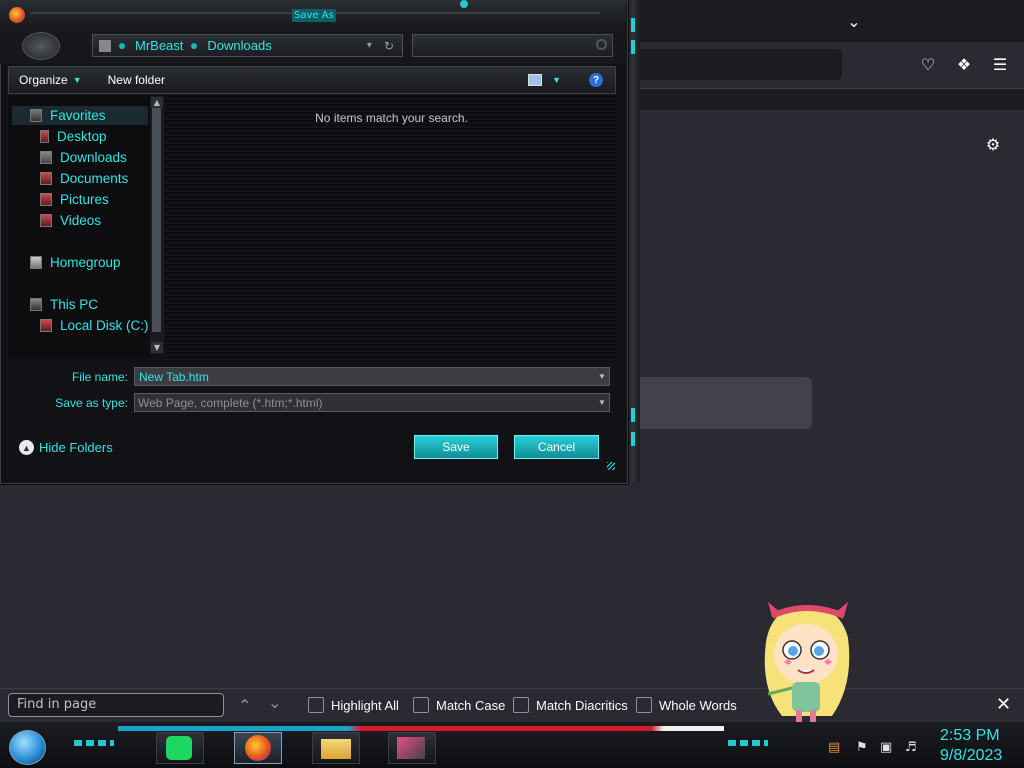 This screenshot has height=768, width=1024. What do you see at coordinates (456, 447) in the screenshot?
I see `save-button: Save` at bounding box center [456, 447].